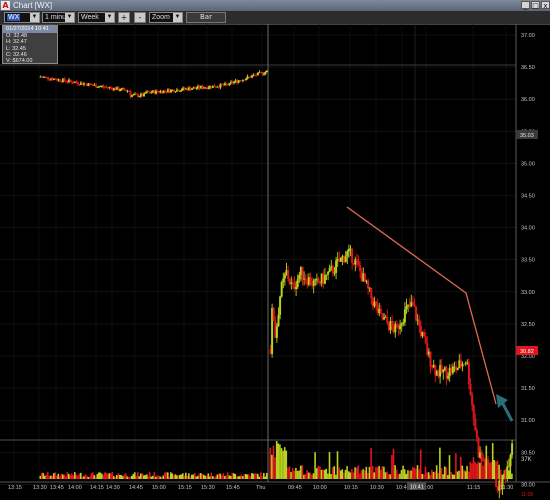 The height and width of the screenshot is (500, 550). Describe the element at coordinates (30, 29) in the screenshot. I see `tooltip-header: 01/27/2014 10:41` at that location.